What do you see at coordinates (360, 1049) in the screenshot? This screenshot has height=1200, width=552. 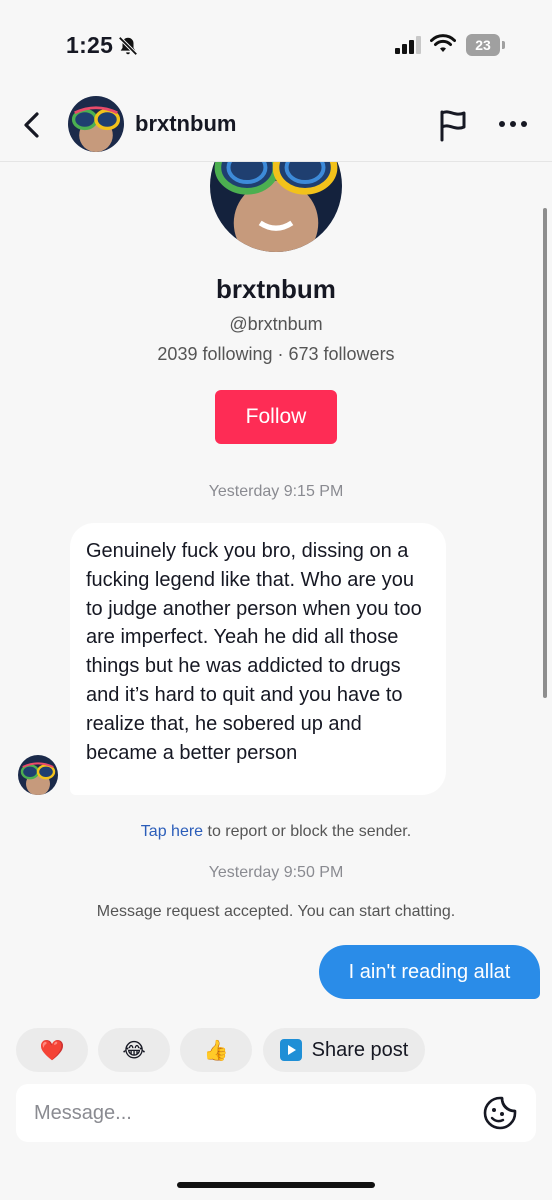 I see `share-post-label: Share post` at bounding box center [360, 1049].